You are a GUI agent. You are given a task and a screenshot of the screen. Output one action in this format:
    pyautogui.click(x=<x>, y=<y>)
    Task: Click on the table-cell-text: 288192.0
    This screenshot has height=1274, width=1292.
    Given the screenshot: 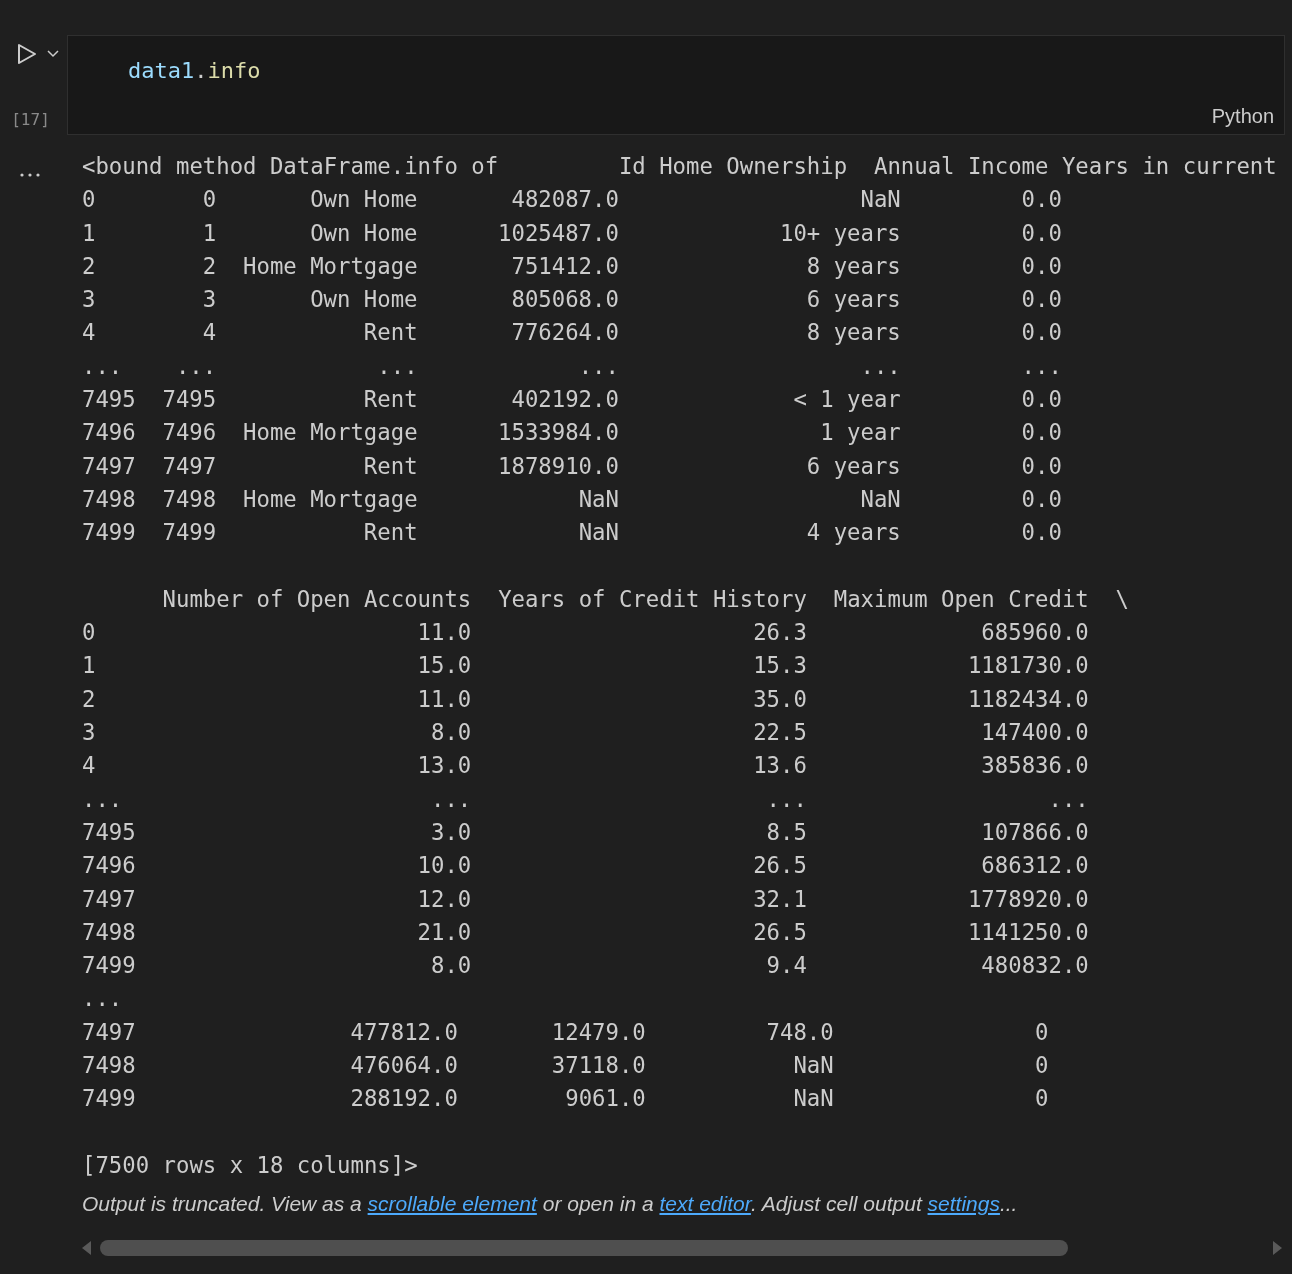 What is the action you would take?
    pyautogui.click(x=403, y=1099)
    